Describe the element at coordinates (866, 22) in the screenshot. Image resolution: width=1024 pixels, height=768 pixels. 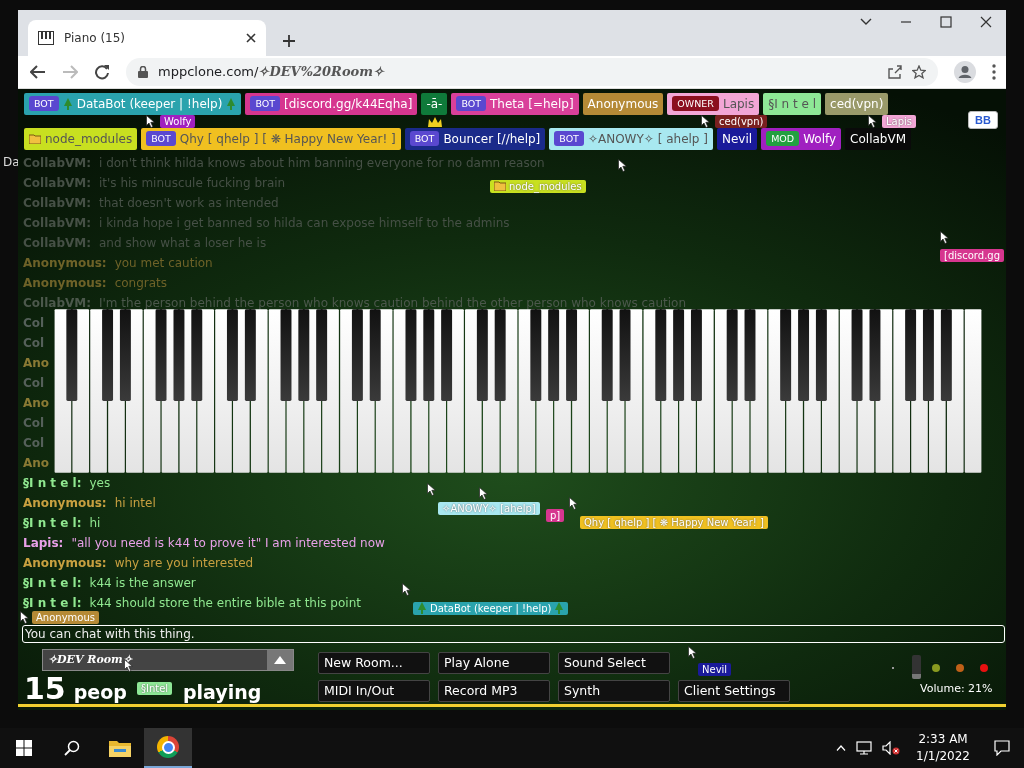
I see `chevron-down-icon` at that location.